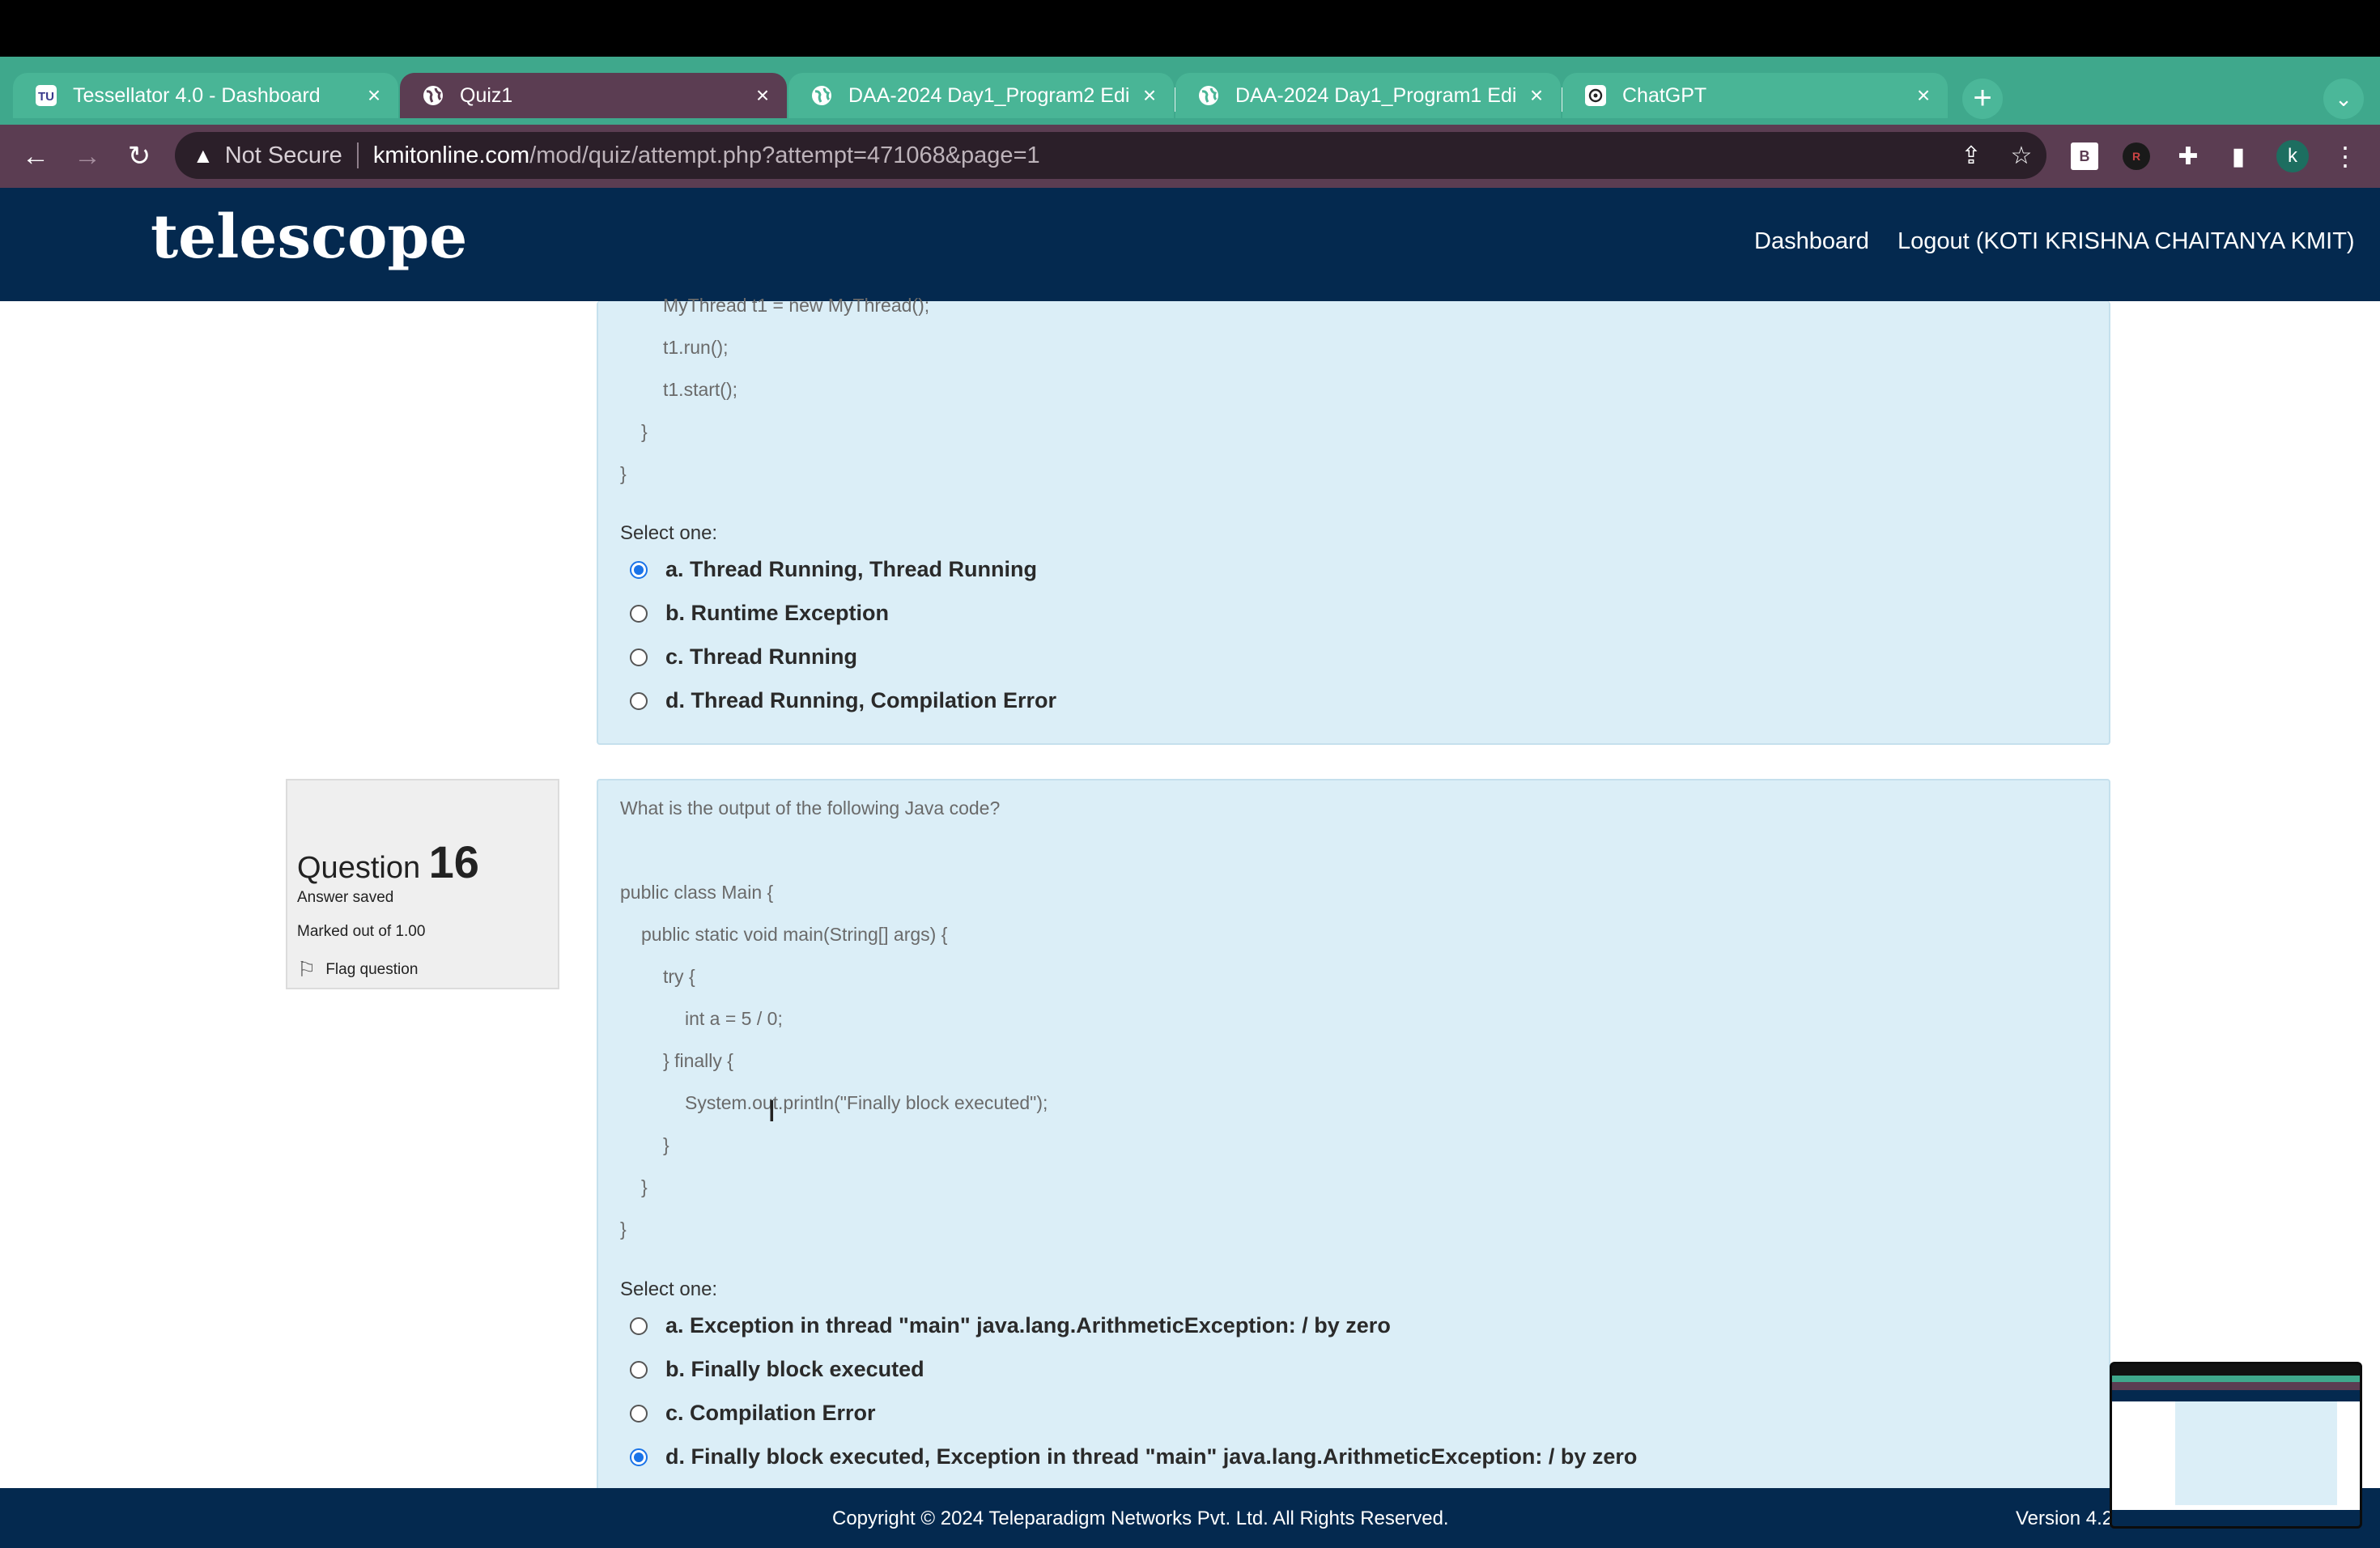 Image resolution: width=2380 pixels, height=1548 pixels. I want to click on answer-option-text: b. Finally block executed, so click(794, 1369).